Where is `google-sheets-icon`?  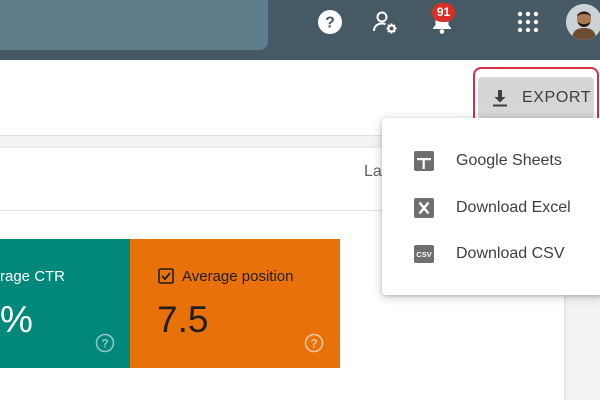 google-sheets-icon is located at coordinates (424, 161).